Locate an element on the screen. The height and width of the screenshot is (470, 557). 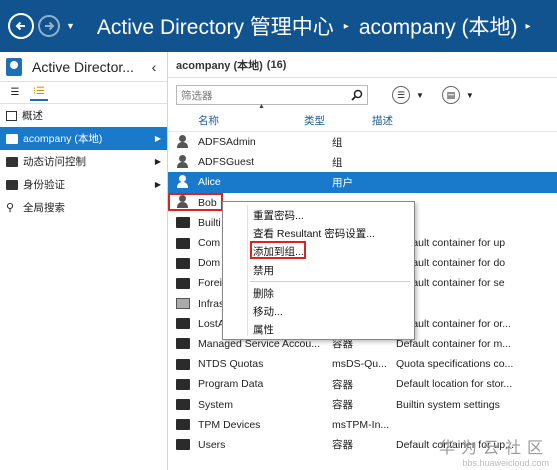
domain-icon is located at coordinates (12, 138).